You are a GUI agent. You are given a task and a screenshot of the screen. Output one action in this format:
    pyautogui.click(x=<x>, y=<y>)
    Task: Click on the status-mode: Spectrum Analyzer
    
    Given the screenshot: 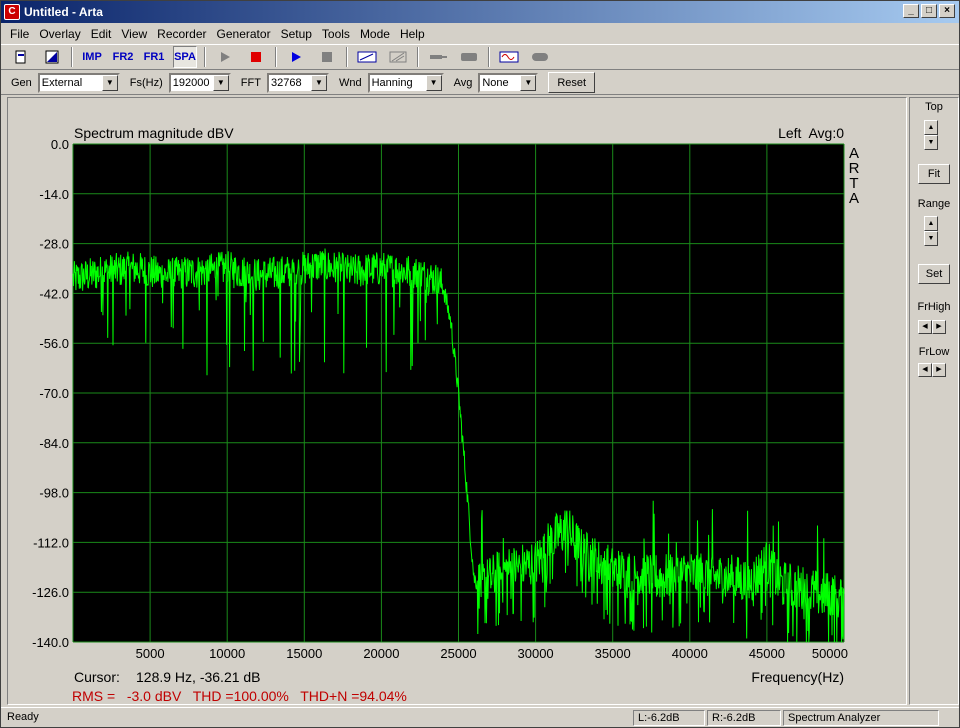 What is the action you would take?
    pyautogui.click(x=861, y=718)
    